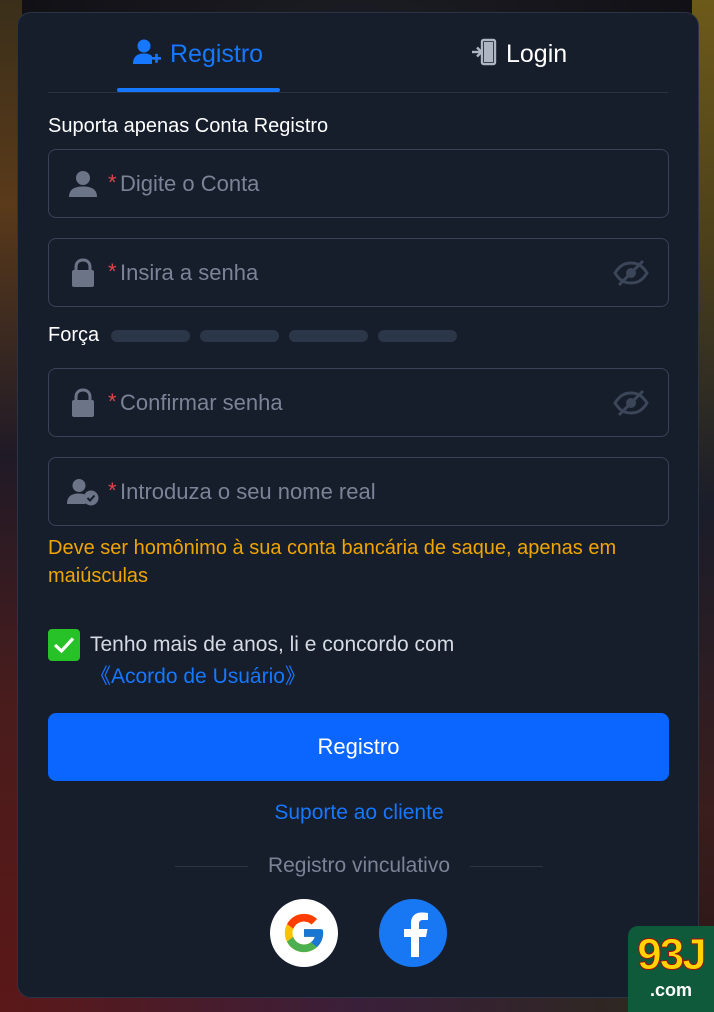  I want to click on auth-tabs: Registro Login, so click(358, 53).